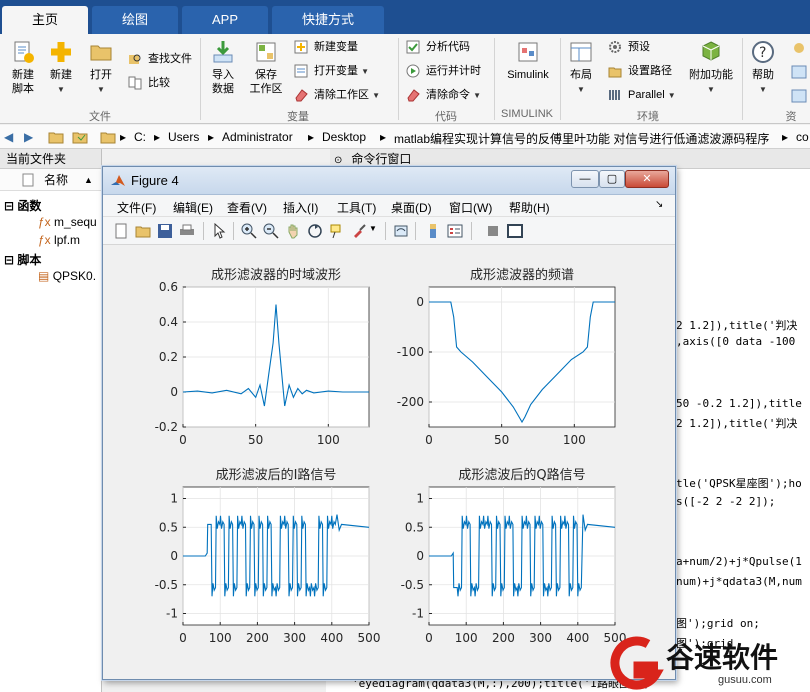 The width and height of the screenshot is (810, 692). Describe the element at coordinates (410, 402) in the screenshot. I see `y-tick-label: -200` at that location.